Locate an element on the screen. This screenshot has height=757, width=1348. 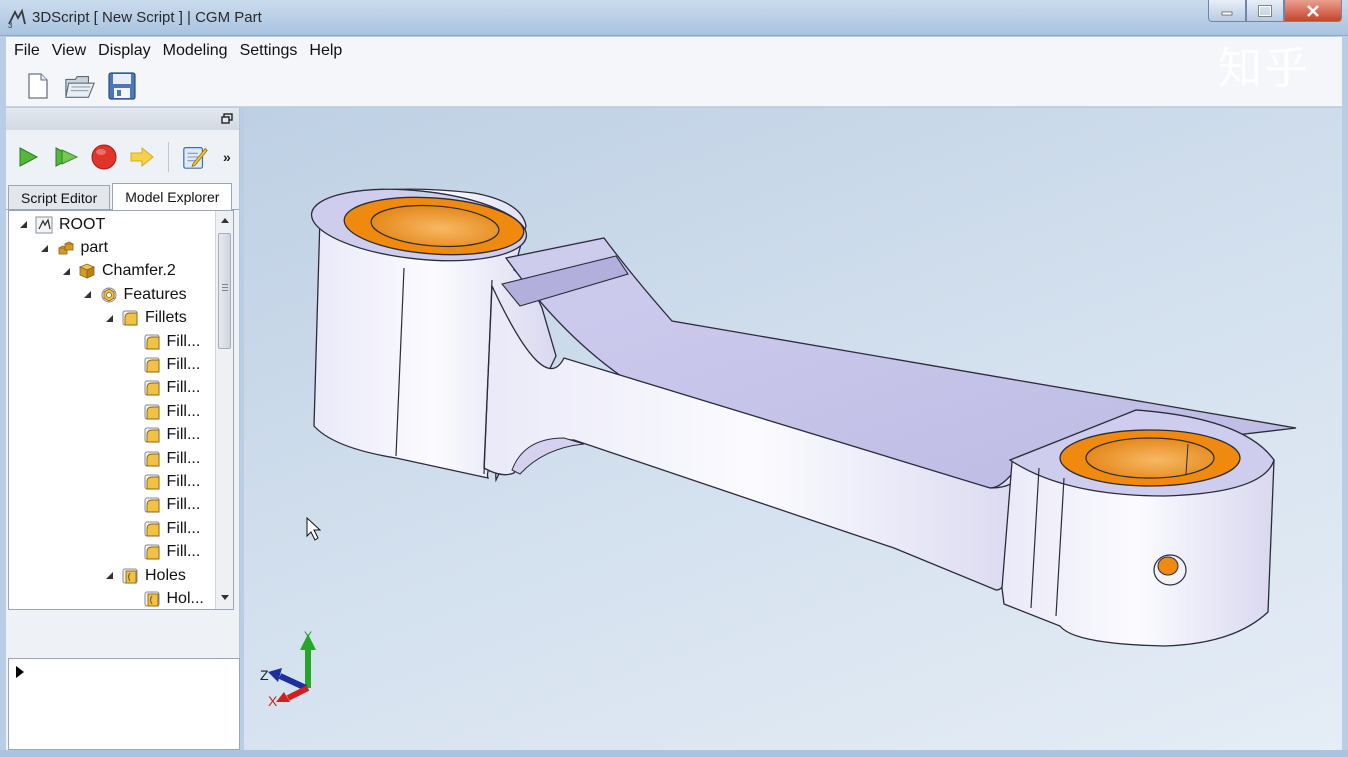
menu-help: Help is located at coordinates (325, 51).